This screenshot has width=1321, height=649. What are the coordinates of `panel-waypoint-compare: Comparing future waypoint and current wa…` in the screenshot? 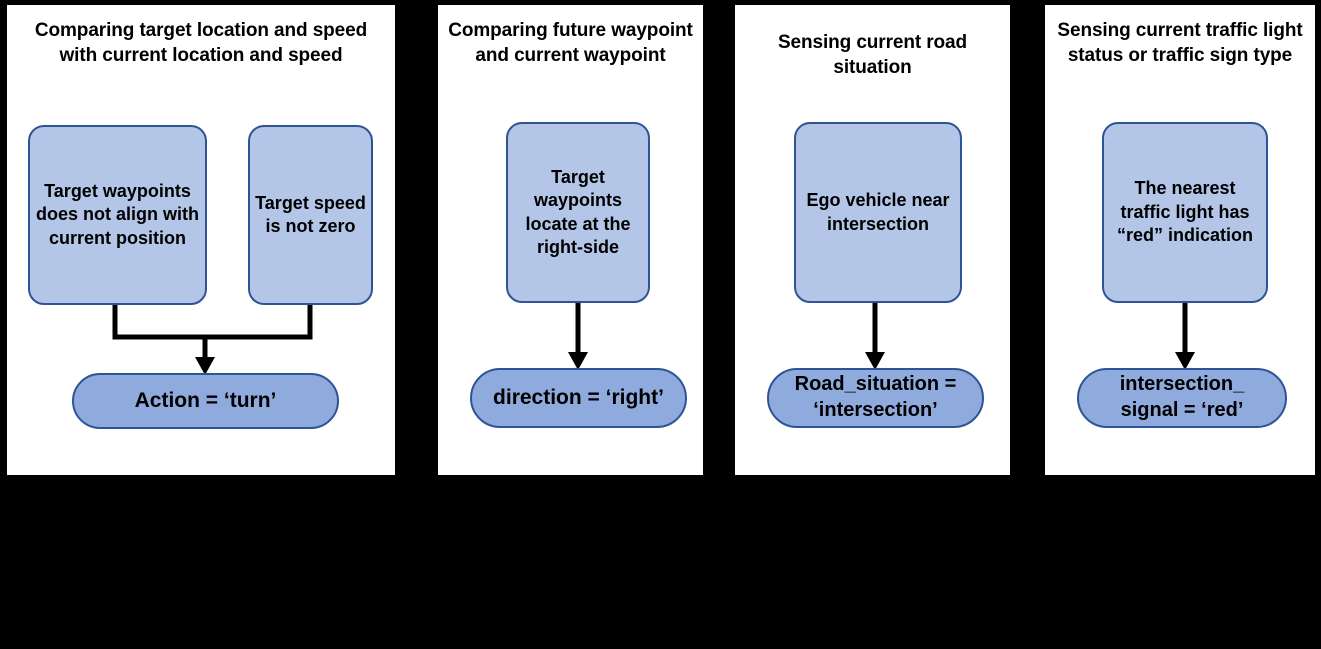 It's located at (570, 240).